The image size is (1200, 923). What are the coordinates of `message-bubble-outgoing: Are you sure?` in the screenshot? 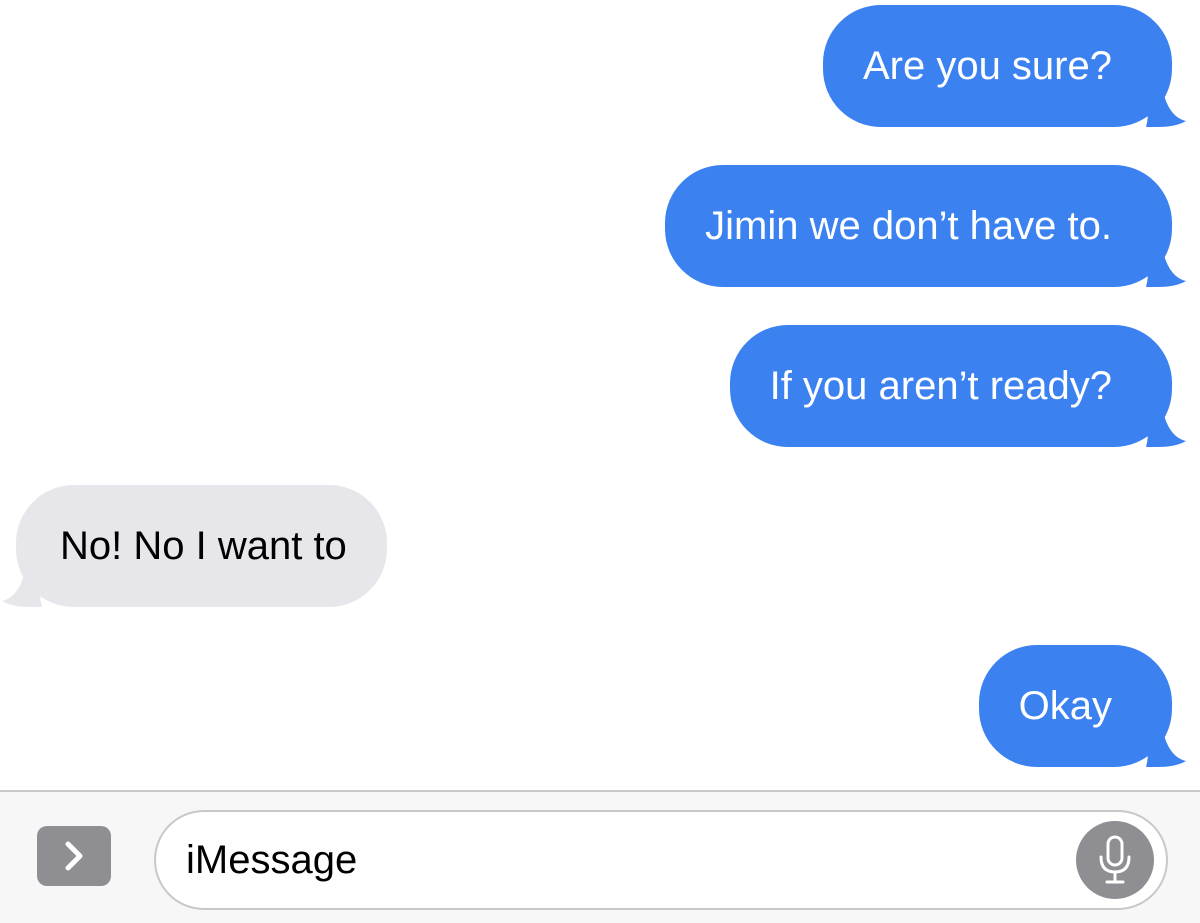 It's located at (1004, 66).